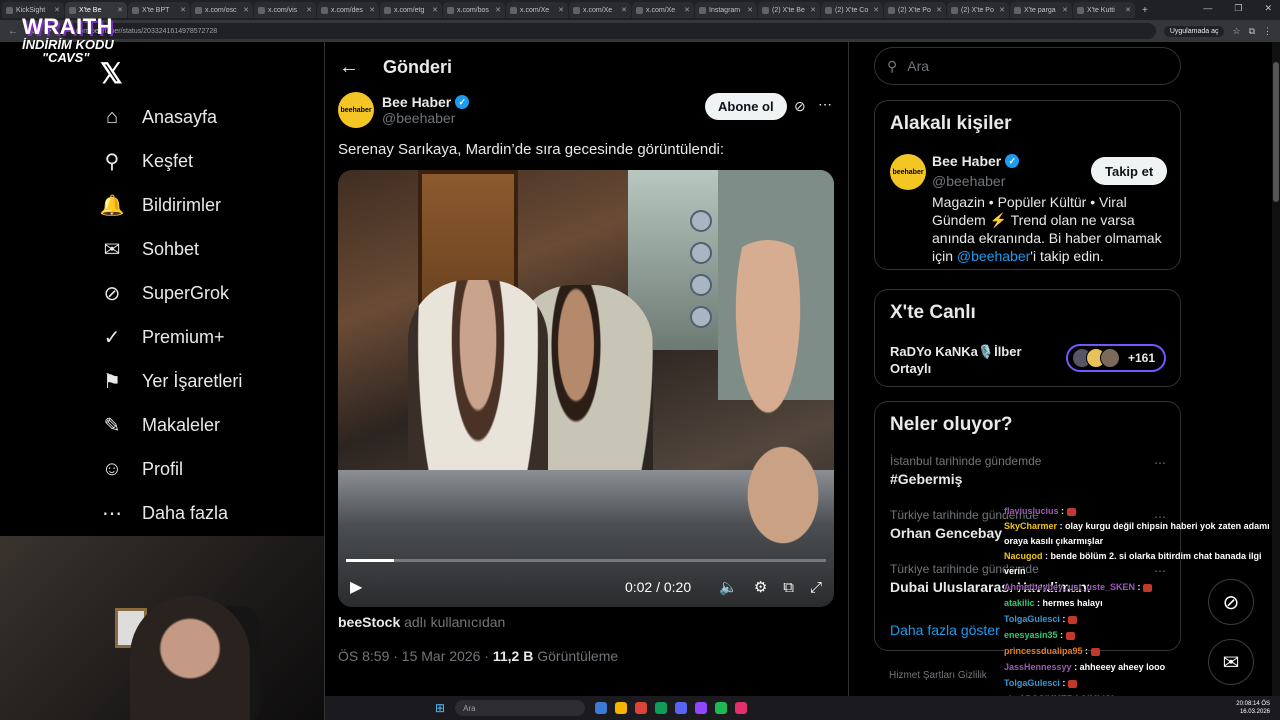 This screenshot has width=1280, height=720. I want to click on browser-tab: x.com/vis ✕, so click(285, 10).